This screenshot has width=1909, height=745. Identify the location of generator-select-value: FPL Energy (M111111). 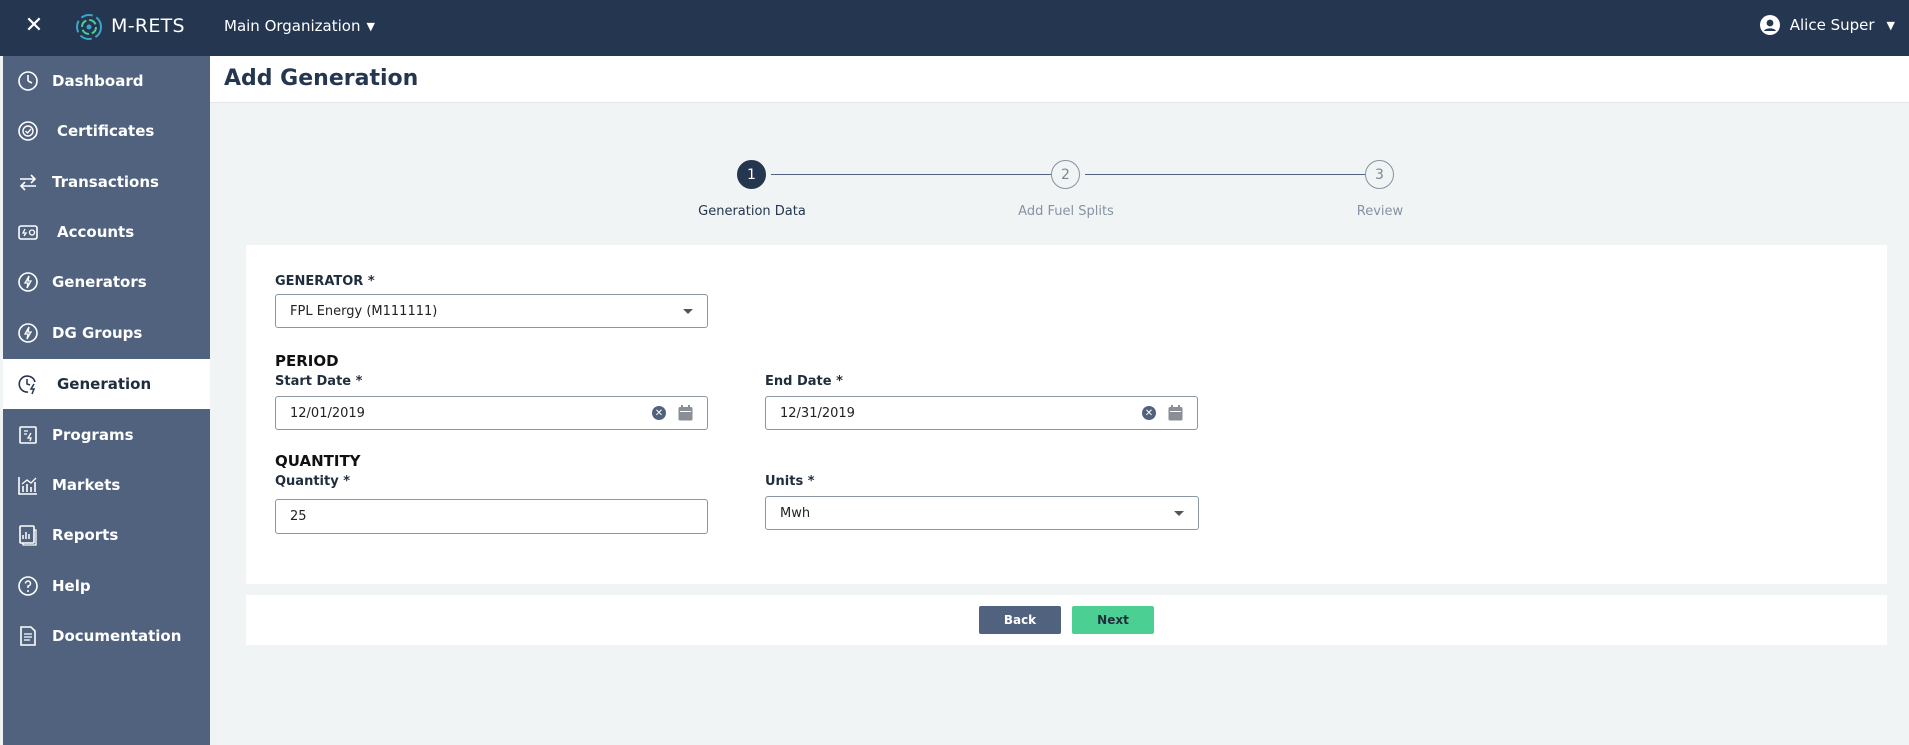
(364, 311).